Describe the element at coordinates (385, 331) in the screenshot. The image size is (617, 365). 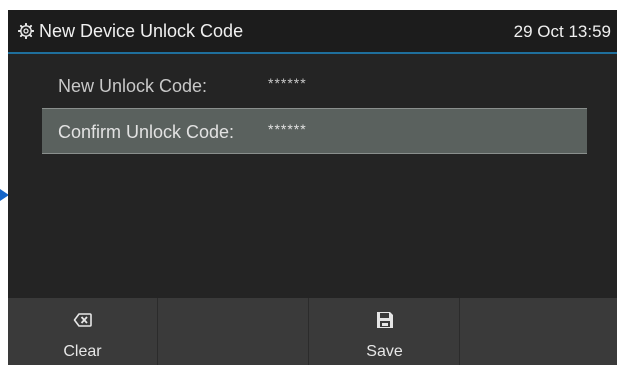
I see `save-softkey: Save` at that location.